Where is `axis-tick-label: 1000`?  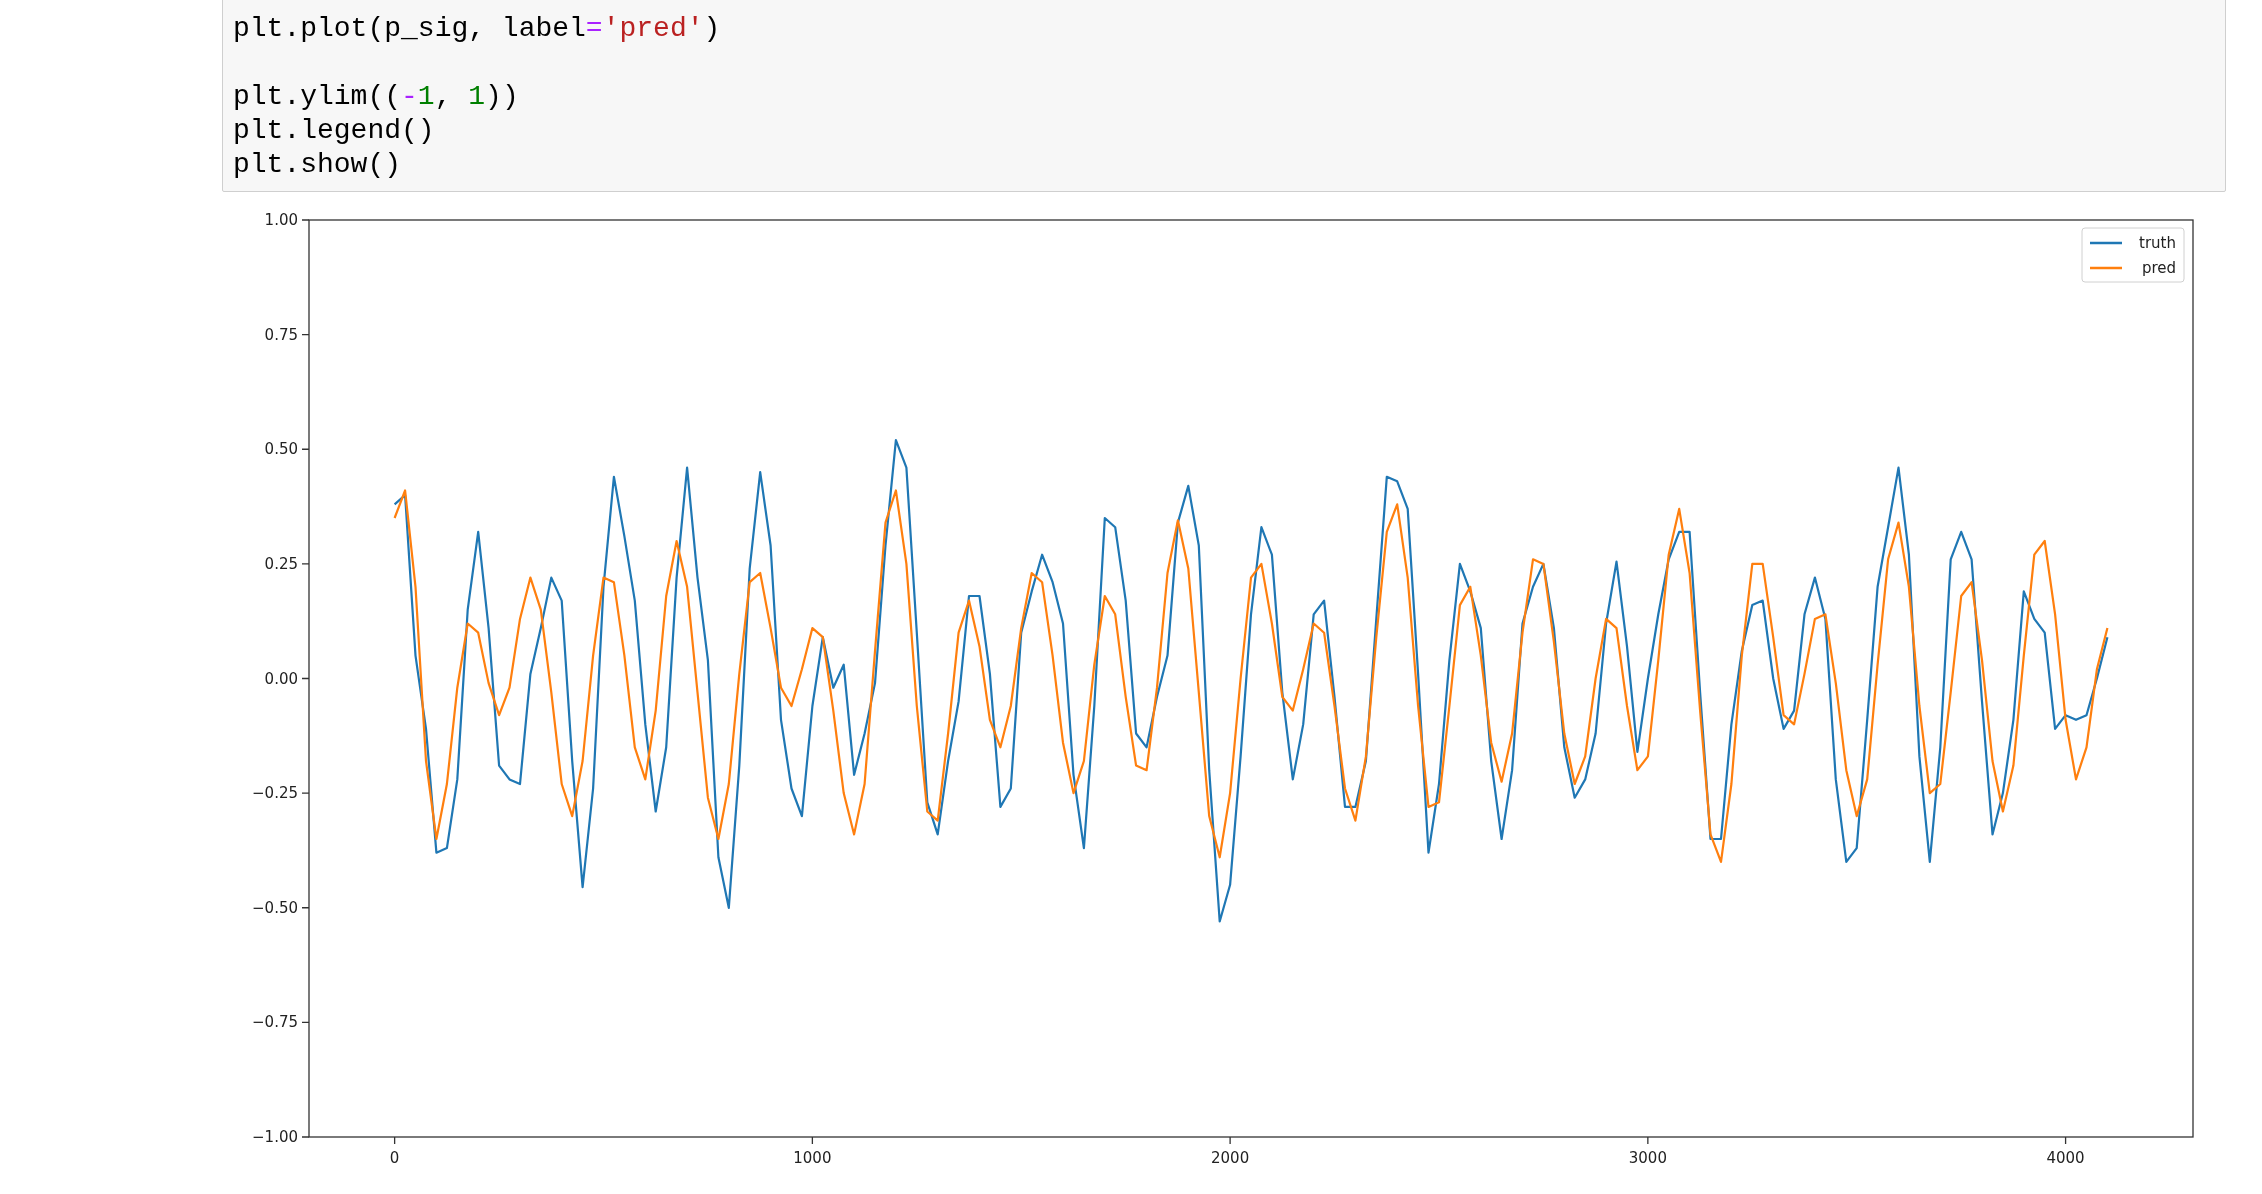 axis-tick-label: 1000 is located at coordinates (812, 1158).